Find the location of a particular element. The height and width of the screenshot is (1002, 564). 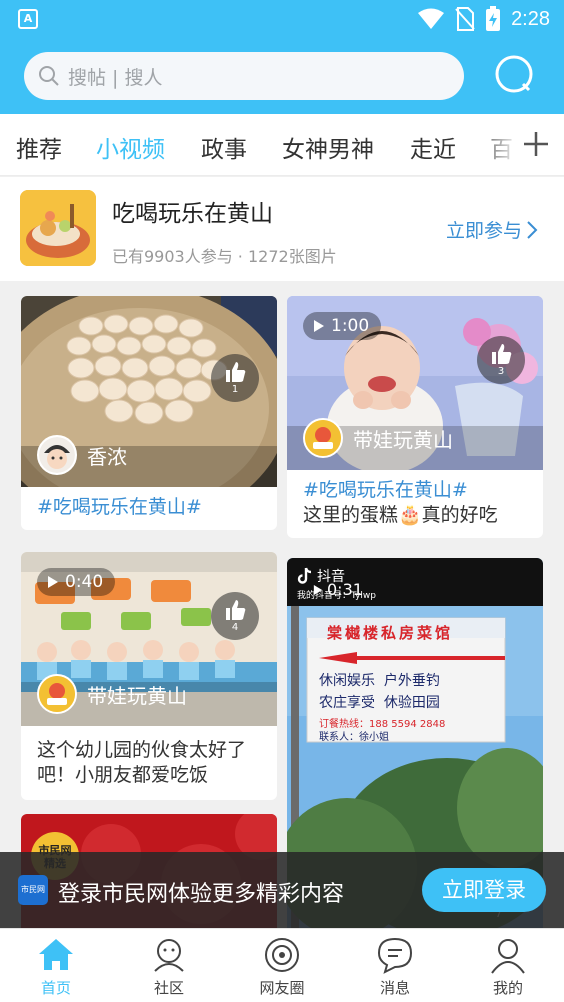

like-count: 1 is located at coordinates (235, 389).